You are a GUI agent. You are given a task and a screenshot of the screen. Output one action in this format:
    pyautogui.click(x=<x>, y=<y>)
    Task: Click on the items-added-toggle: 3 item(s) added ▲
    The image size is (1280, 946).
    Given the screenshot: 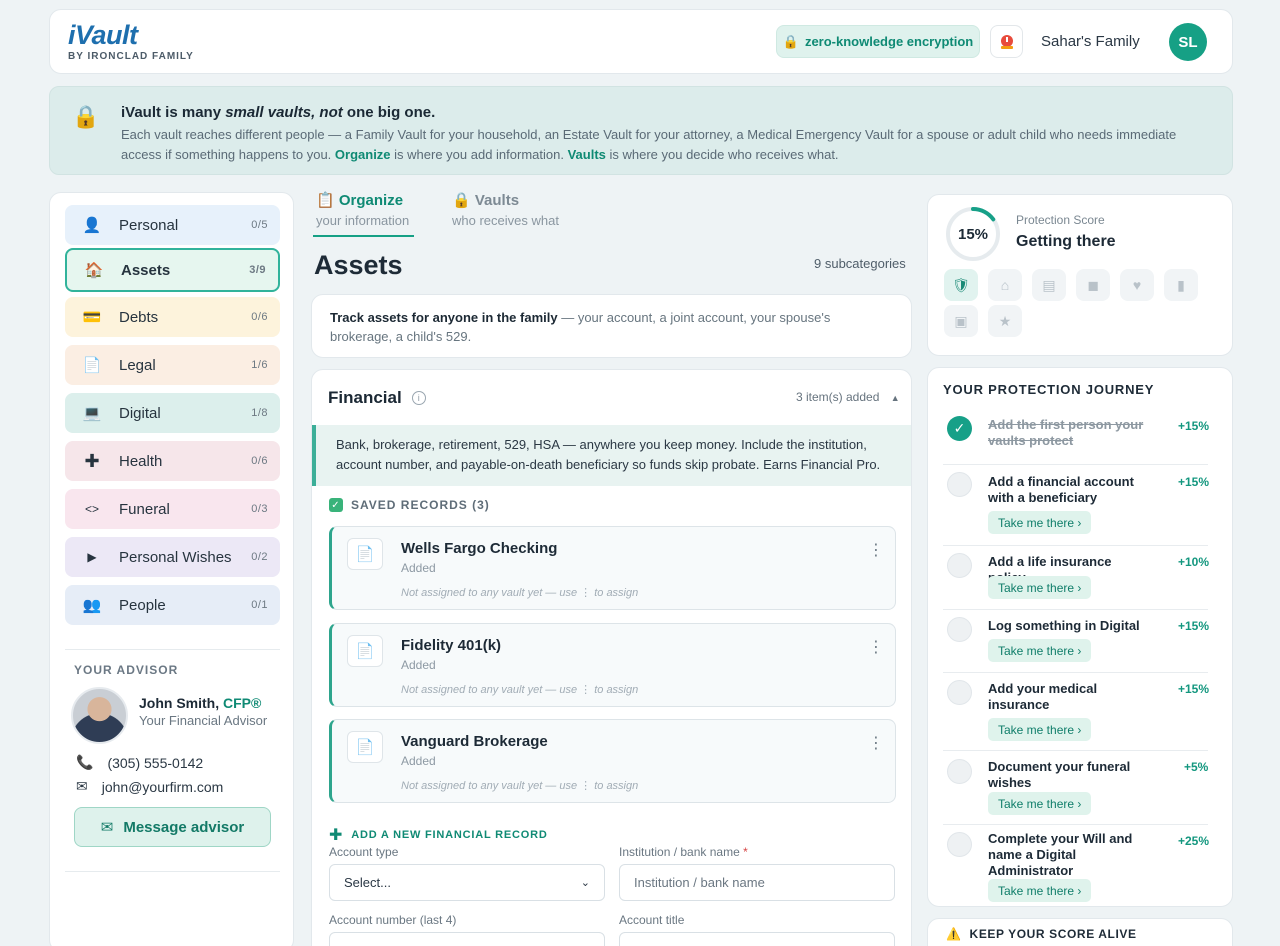 What is the action you would take?
    pyautogui.click(x=848, y=397)
    